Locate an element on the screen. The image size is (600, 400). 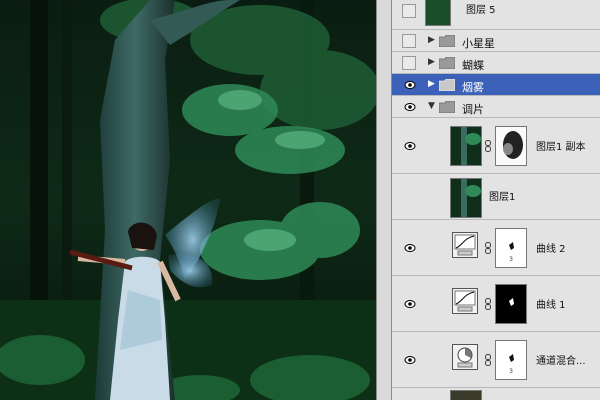
panel-divider is located at coordinates (384, 200).